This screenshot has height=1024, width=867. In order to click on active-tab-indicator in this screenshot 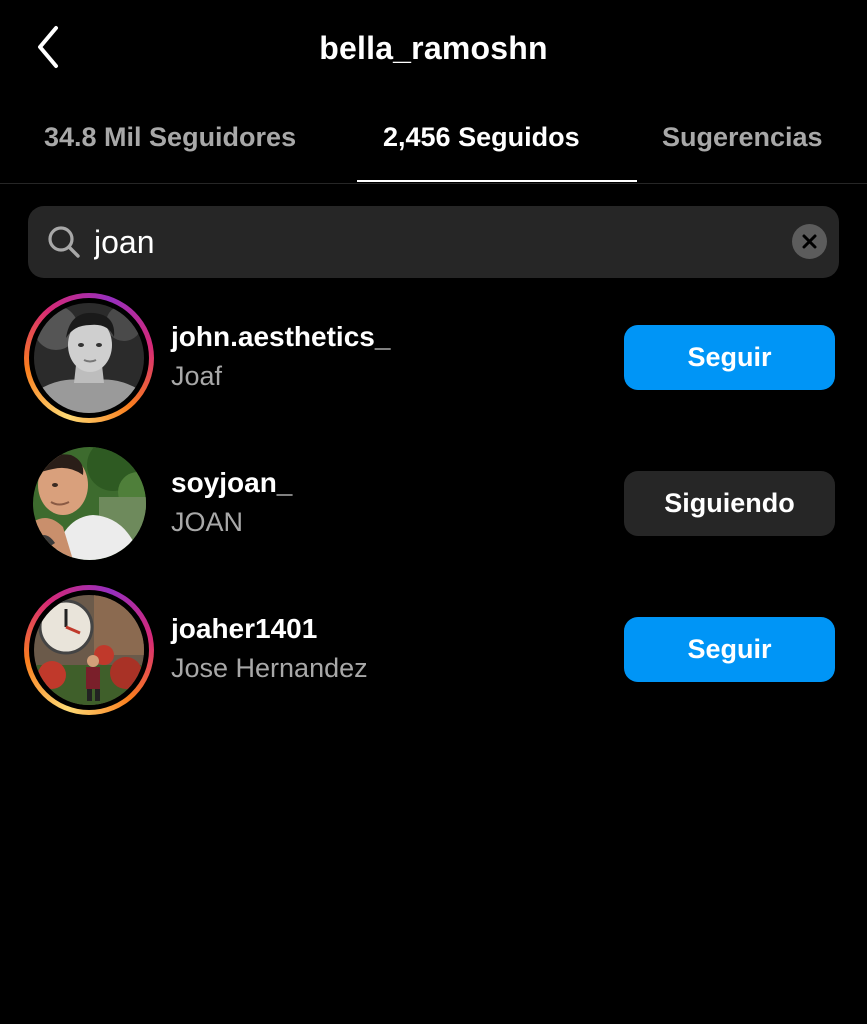, I will do `click(497, 181)`.